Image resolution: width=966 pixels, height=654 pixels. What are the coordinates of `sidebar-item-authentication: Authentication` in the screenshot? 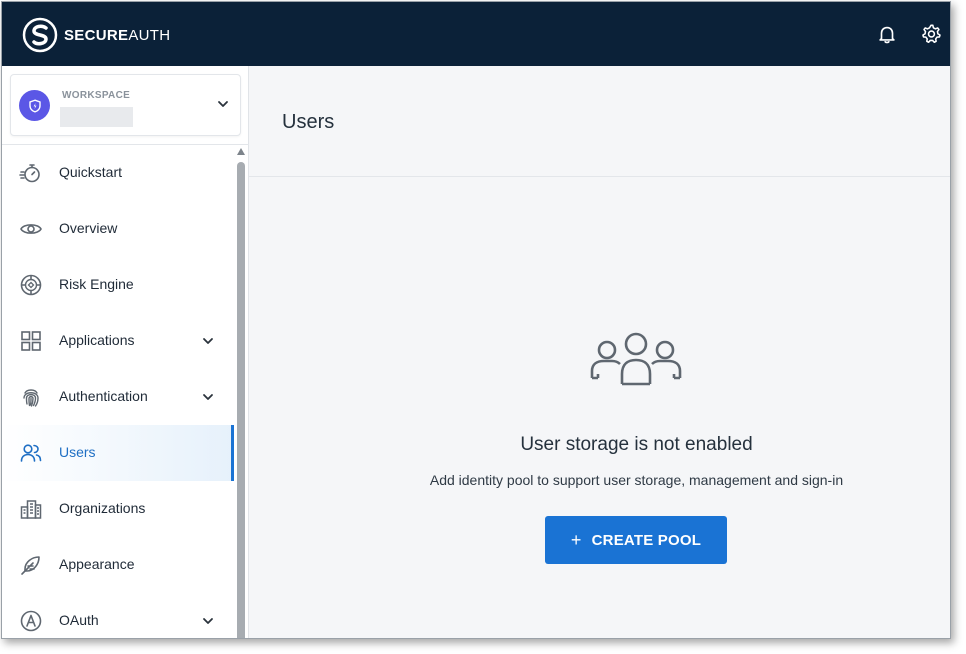 It's located at (118, 397).